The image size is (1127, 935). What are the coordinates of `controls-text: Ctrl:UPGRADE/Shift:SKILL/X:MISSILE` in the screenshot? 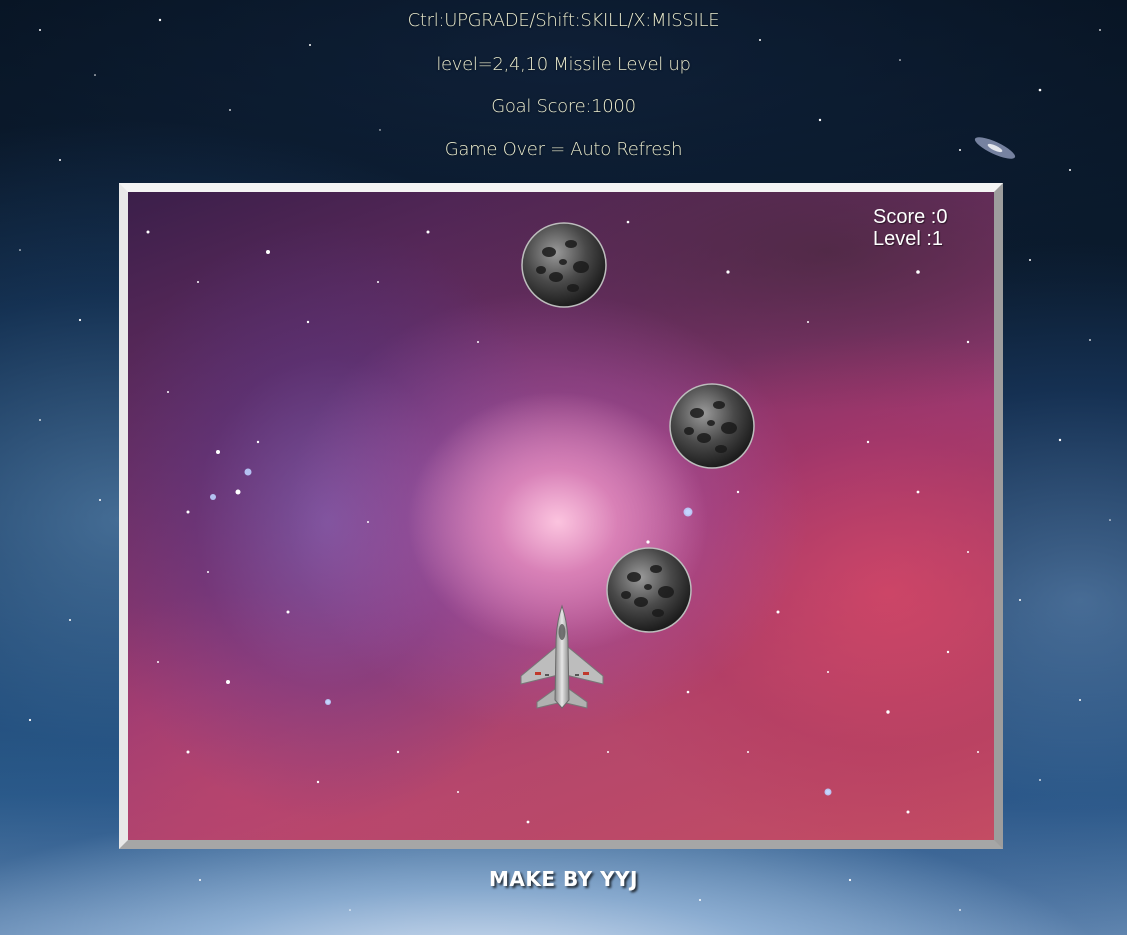 It's located at (563, 20).